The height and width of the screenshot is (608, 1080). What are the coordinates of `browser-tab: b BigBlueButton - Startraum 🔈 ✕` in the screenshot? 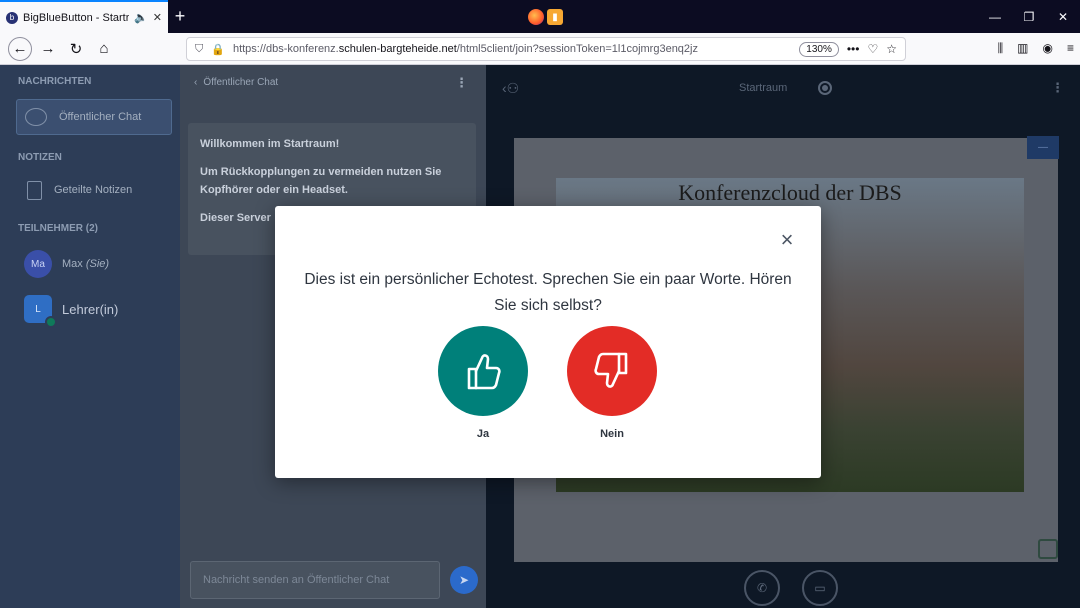 It's located at (84, 16).